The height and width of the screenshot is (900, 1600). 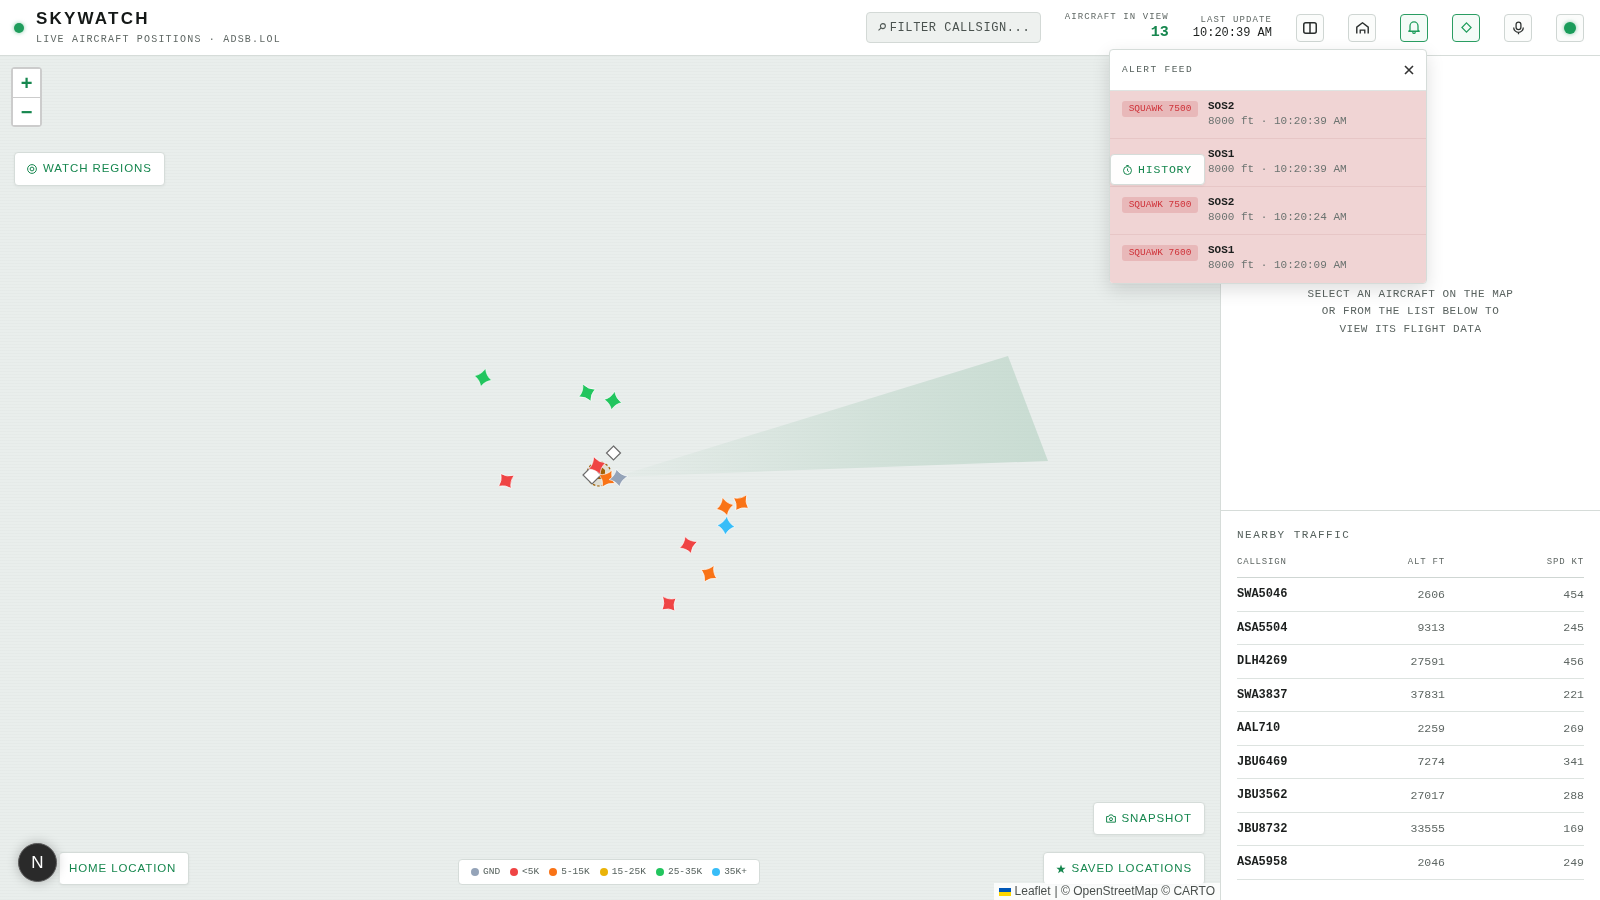 I want to click on bell-button, so click(x=1414, y=27).